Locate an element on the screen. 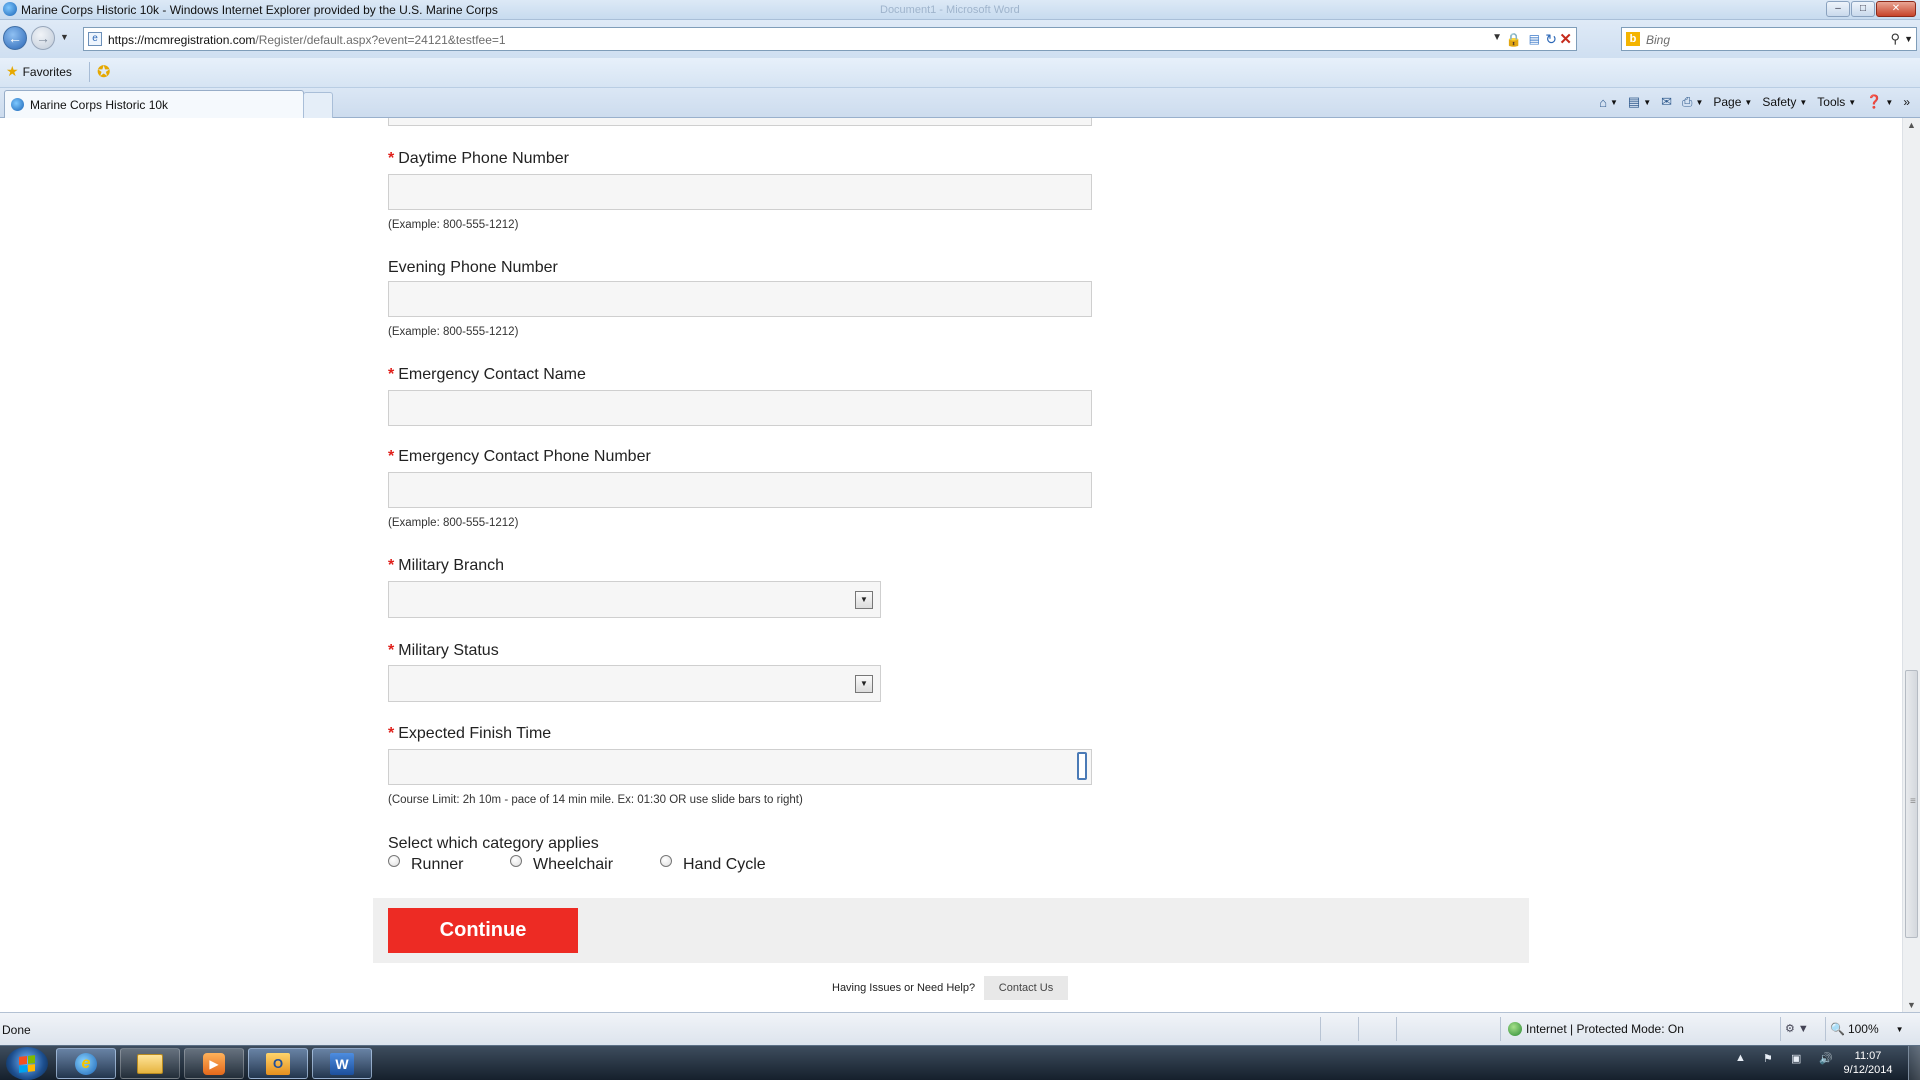  tools-menu: Tools ▼ is located at coordinates (1836, 102).